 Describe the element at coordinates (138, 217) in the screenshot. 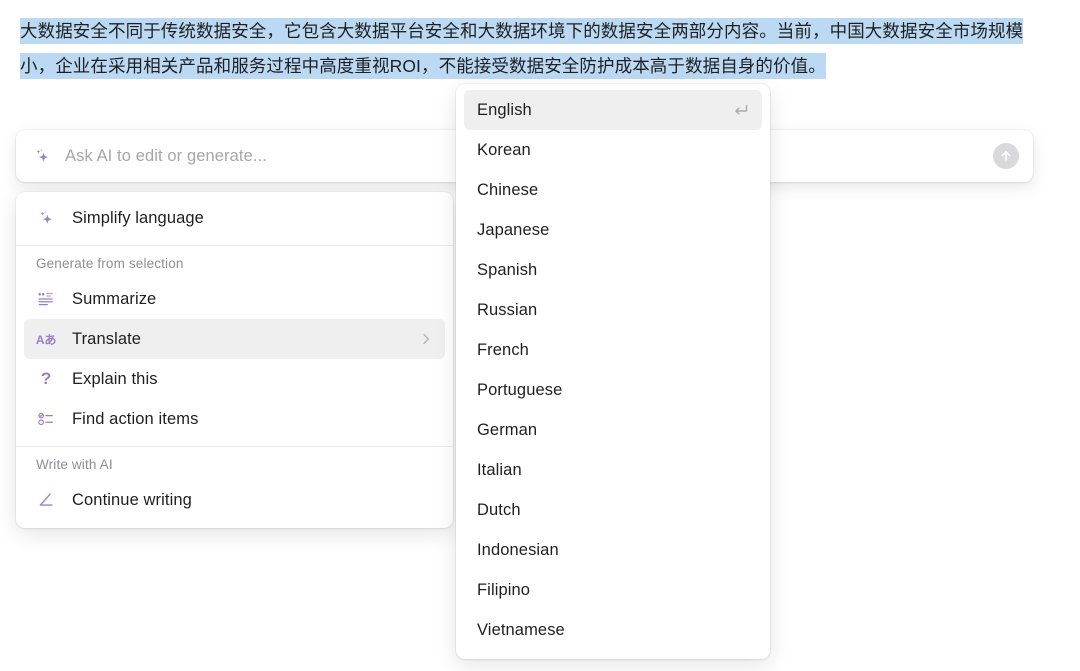

I see `menu-item-label: Simplify language` at that location.